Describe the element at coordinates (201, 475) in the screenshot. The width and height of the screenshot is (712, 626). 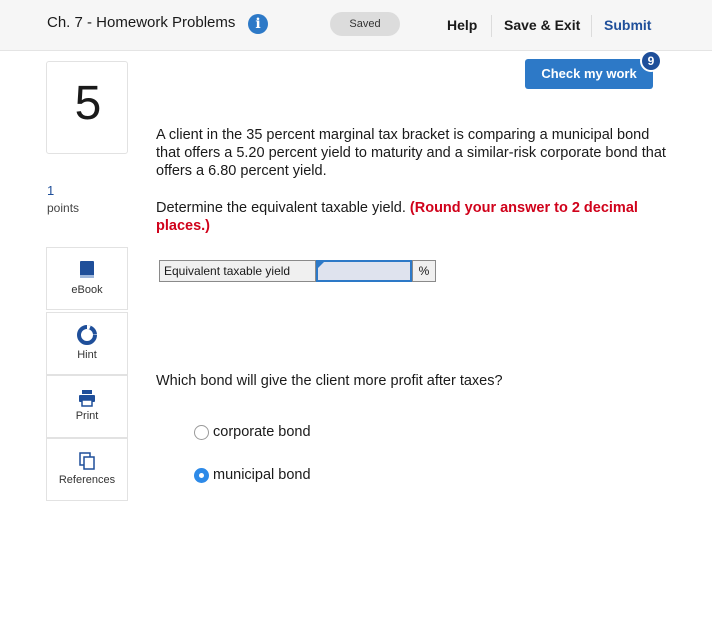
I see `radio-button-selected` at that location.